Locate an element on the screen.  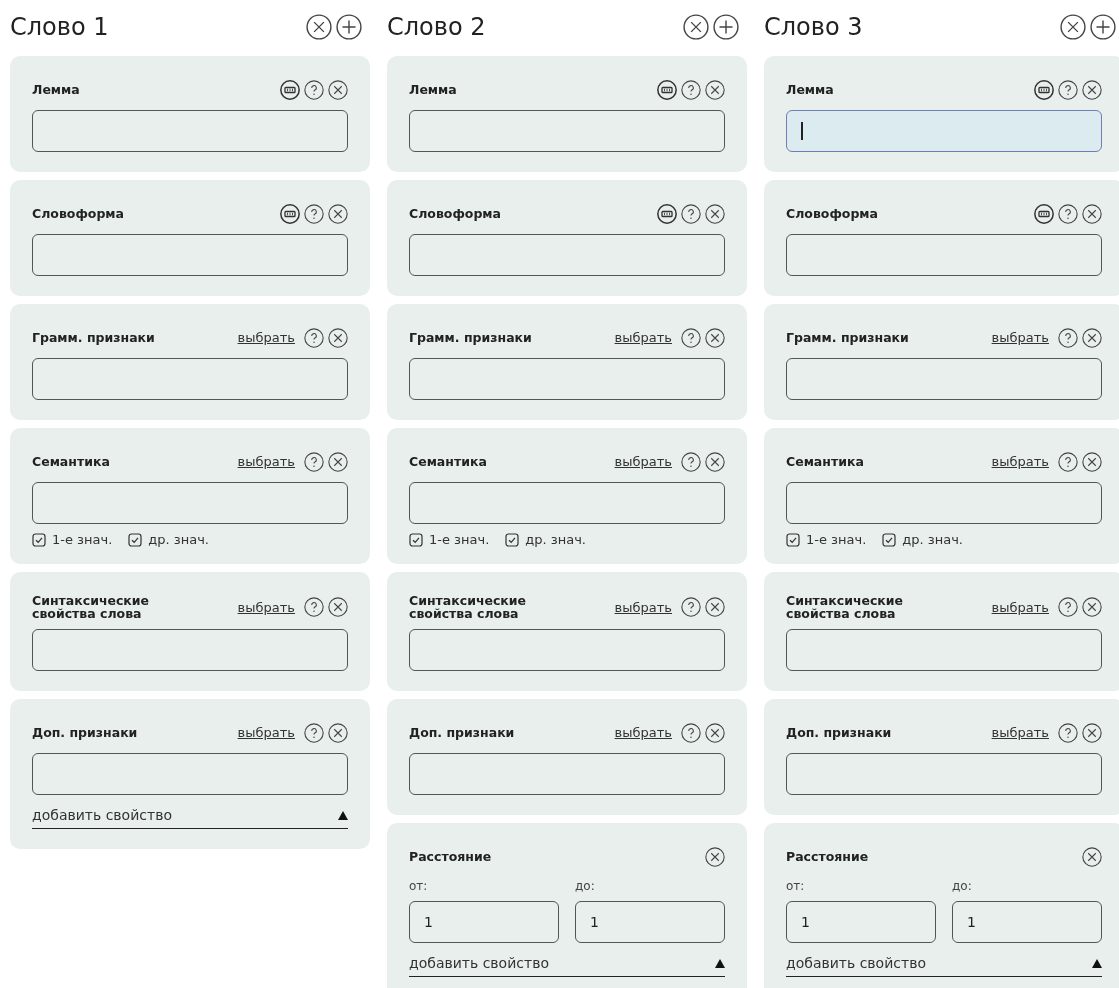
field-label: Доп. признаки is located at coordinates (839, 733).